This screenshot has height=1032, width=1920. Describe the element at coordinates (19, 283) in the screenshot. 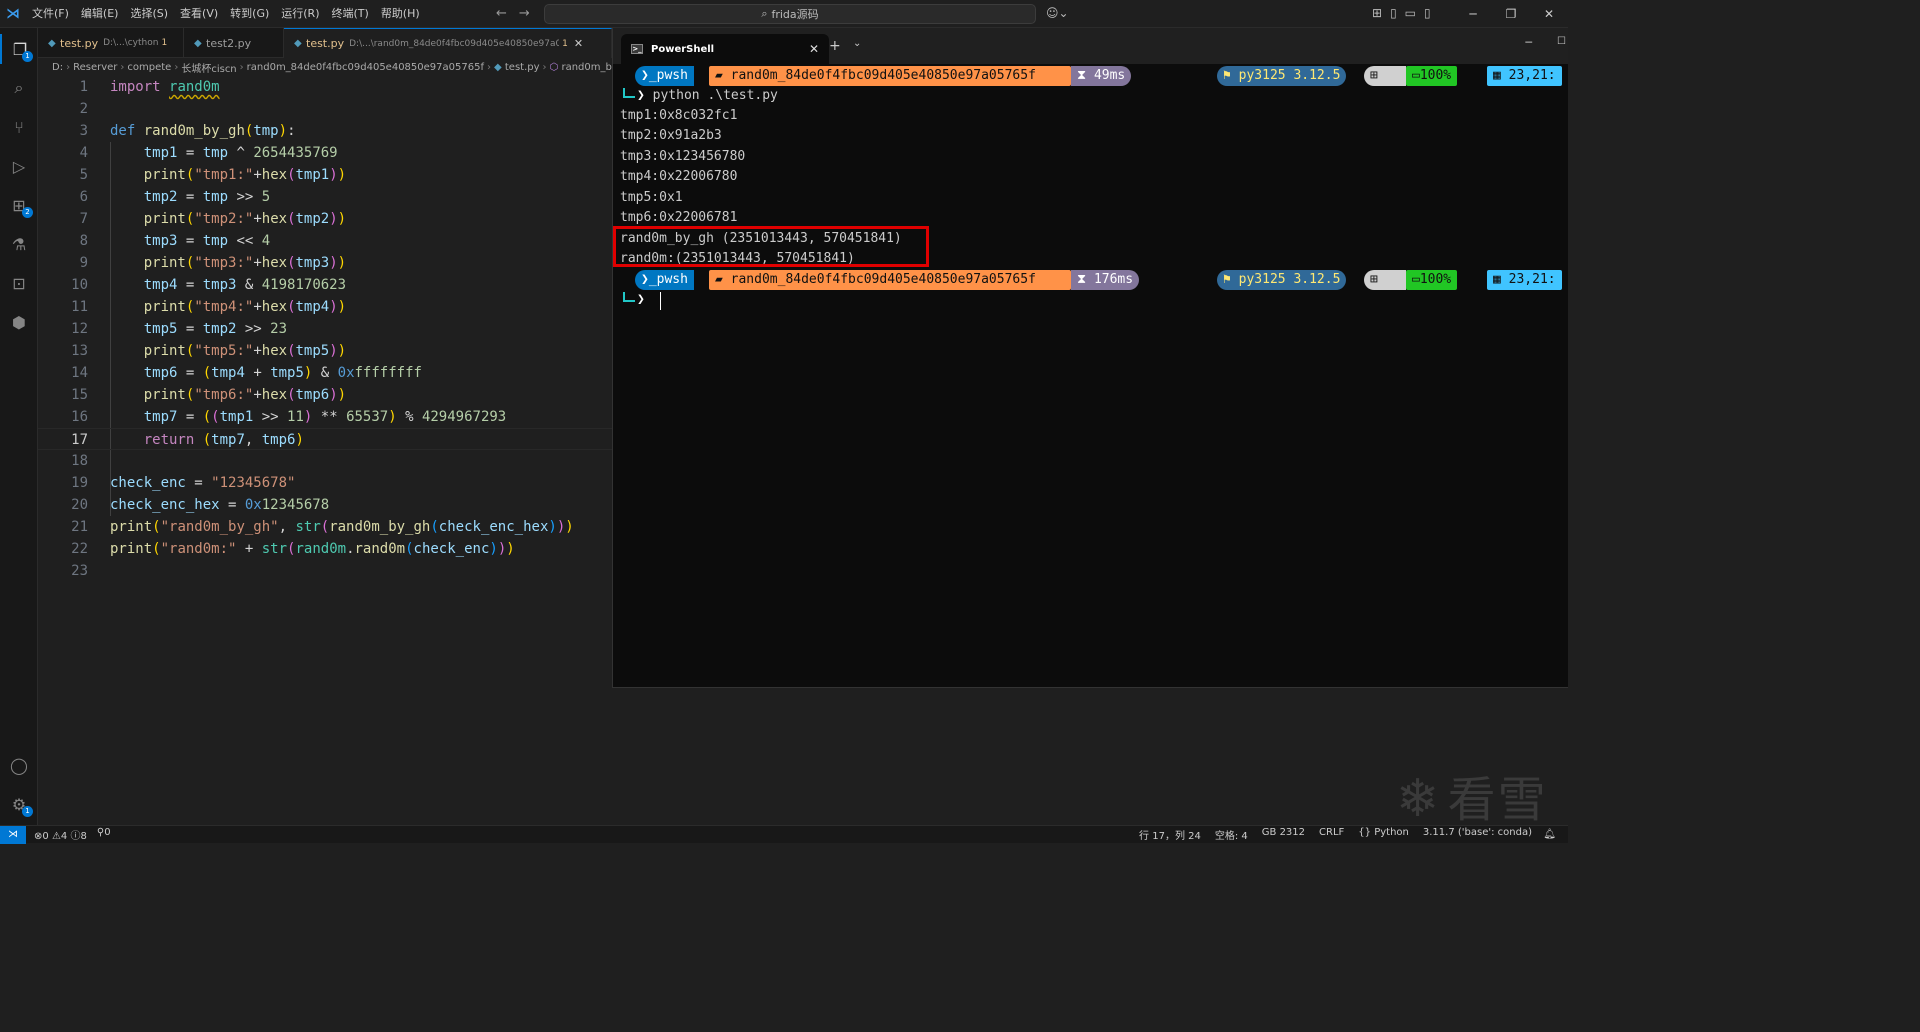

I see `remote-explorer-icon: ⊡` at that location.